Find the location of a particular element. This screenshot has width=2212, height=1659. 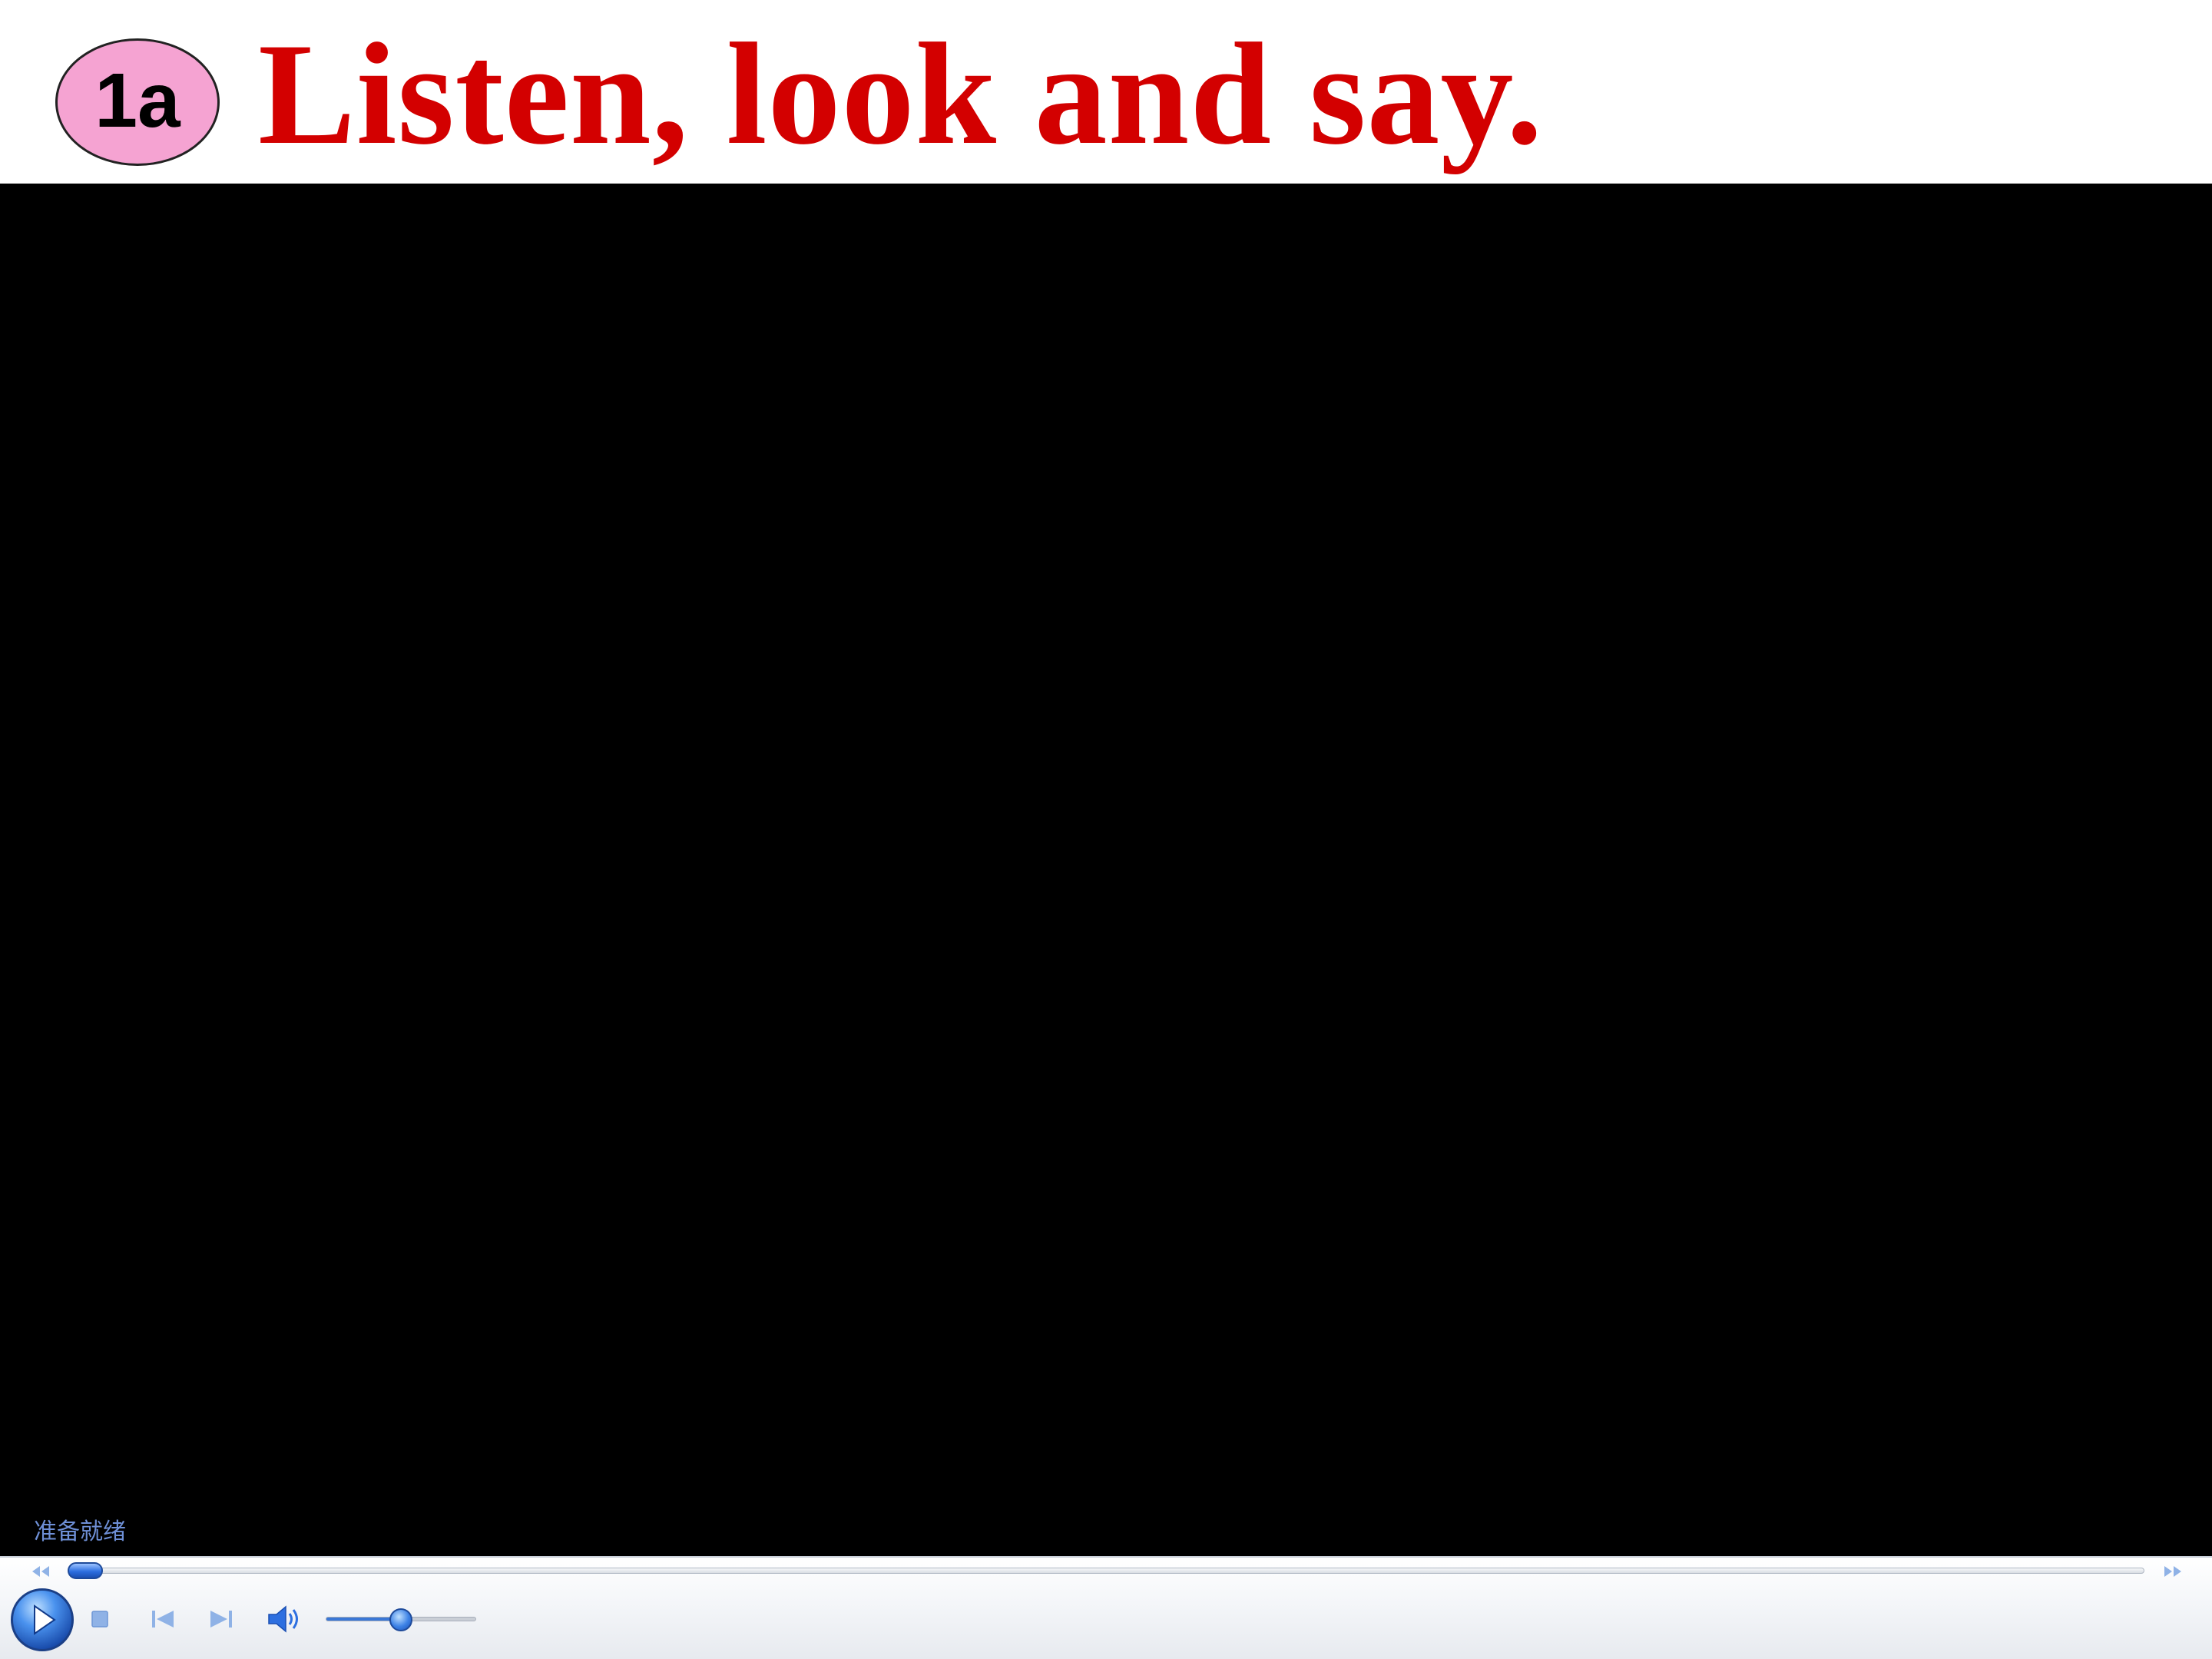

slide-header: 1a Listen, look and say. is located at coordinates (1106, 92).